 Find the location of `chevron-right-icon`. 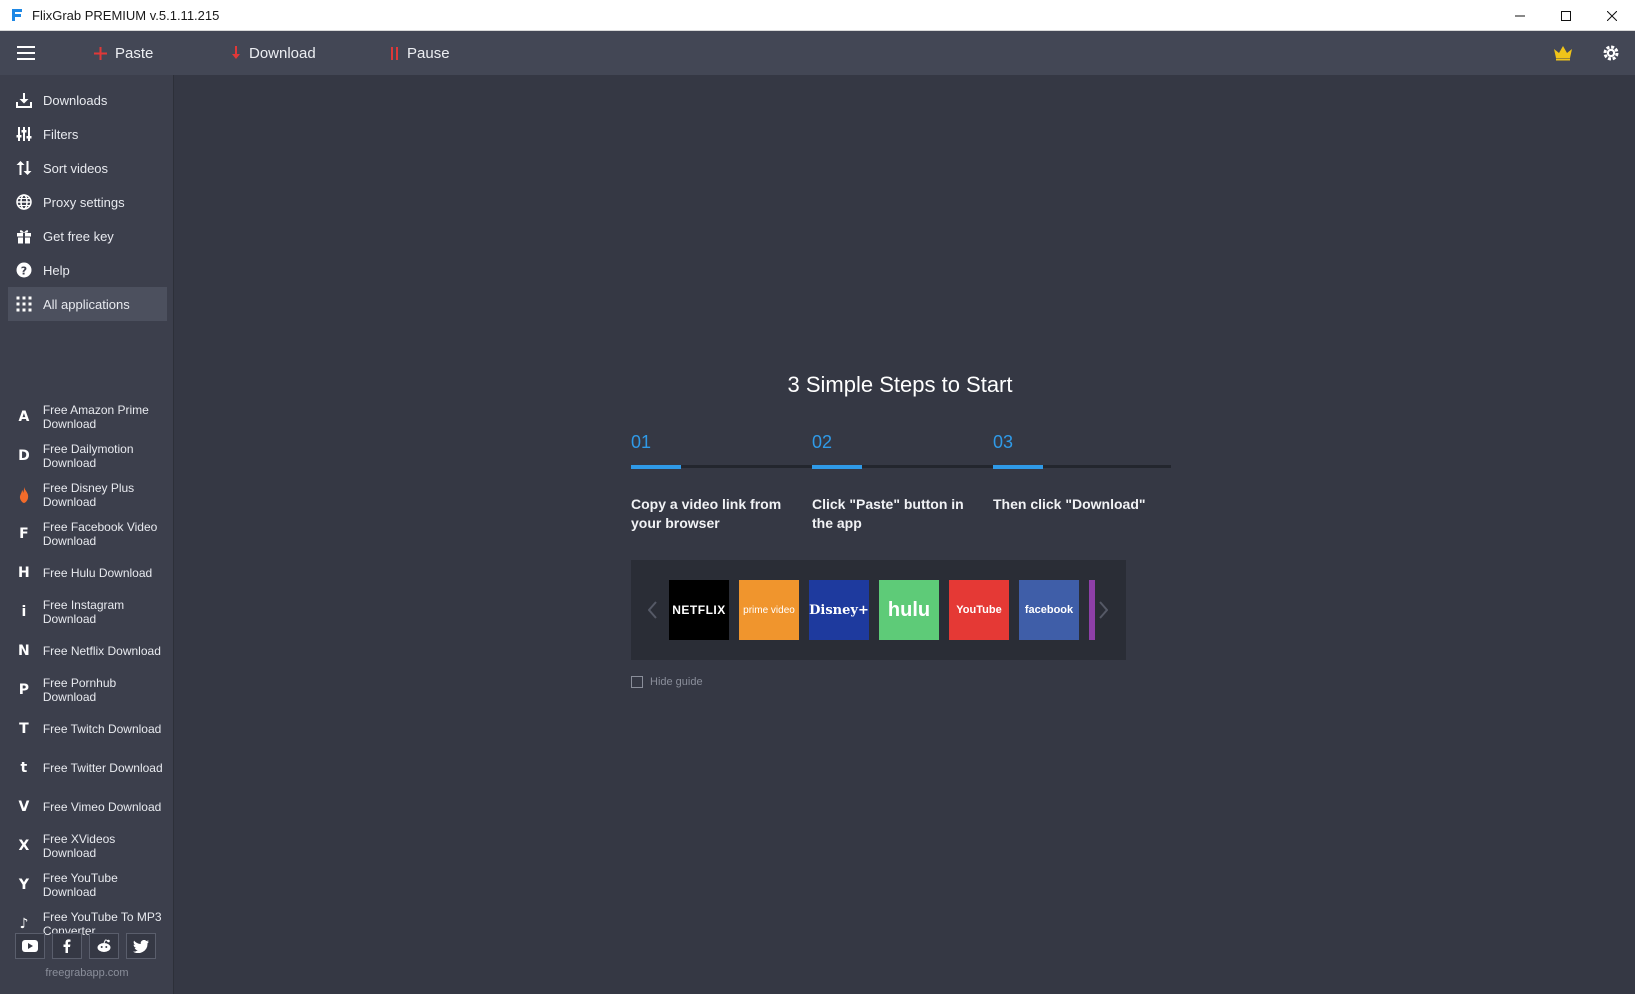

chevron-right-icon is located at coordinates (1103, 610).